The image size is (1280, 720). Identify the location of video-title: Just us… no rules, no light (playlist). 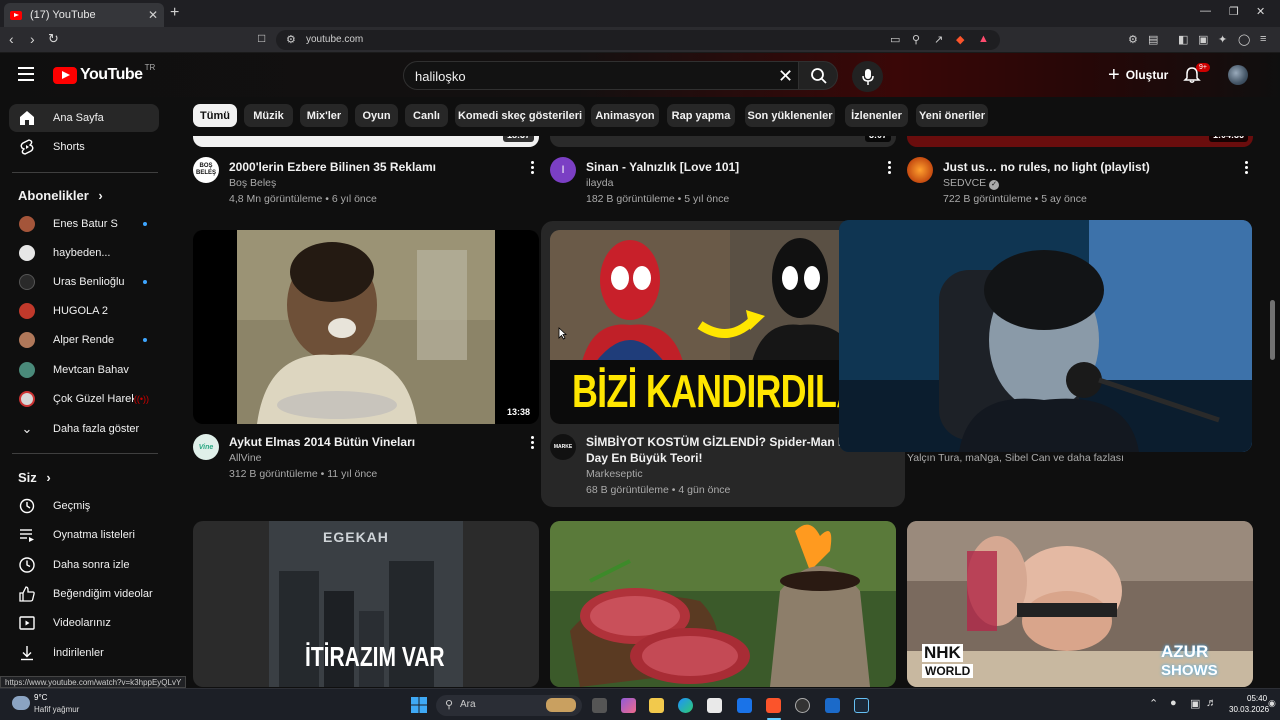
(1046, 167).